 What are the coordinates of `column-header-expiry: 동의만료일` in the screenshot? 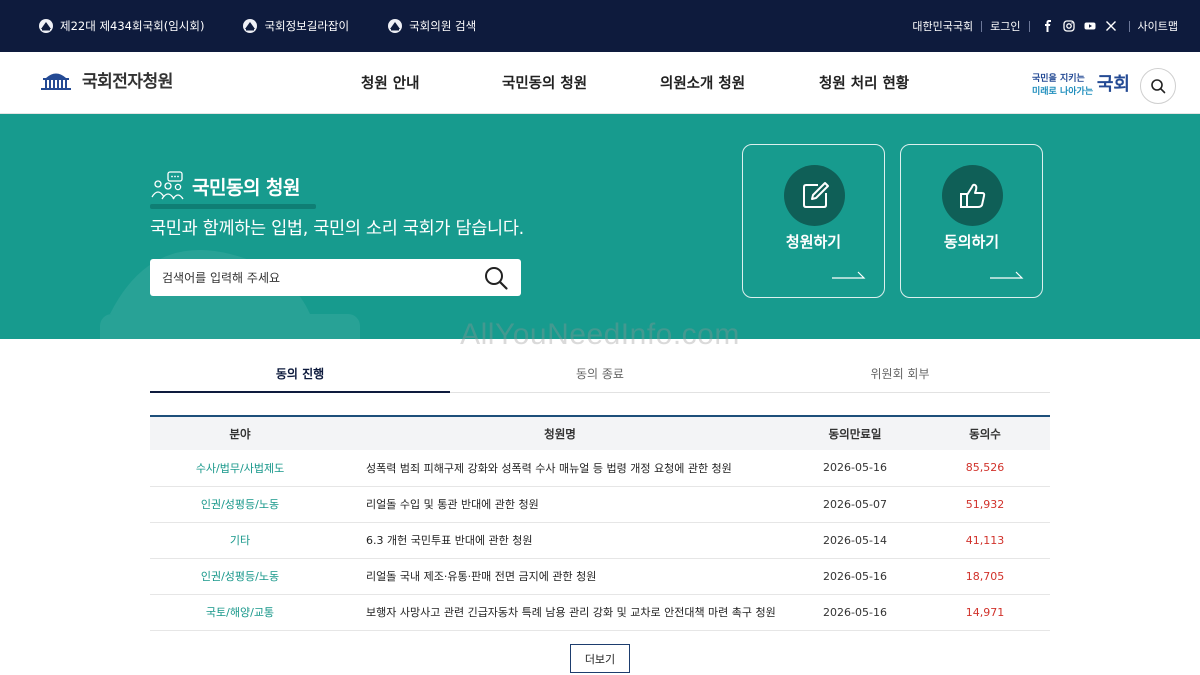 It's located at (855, 433).